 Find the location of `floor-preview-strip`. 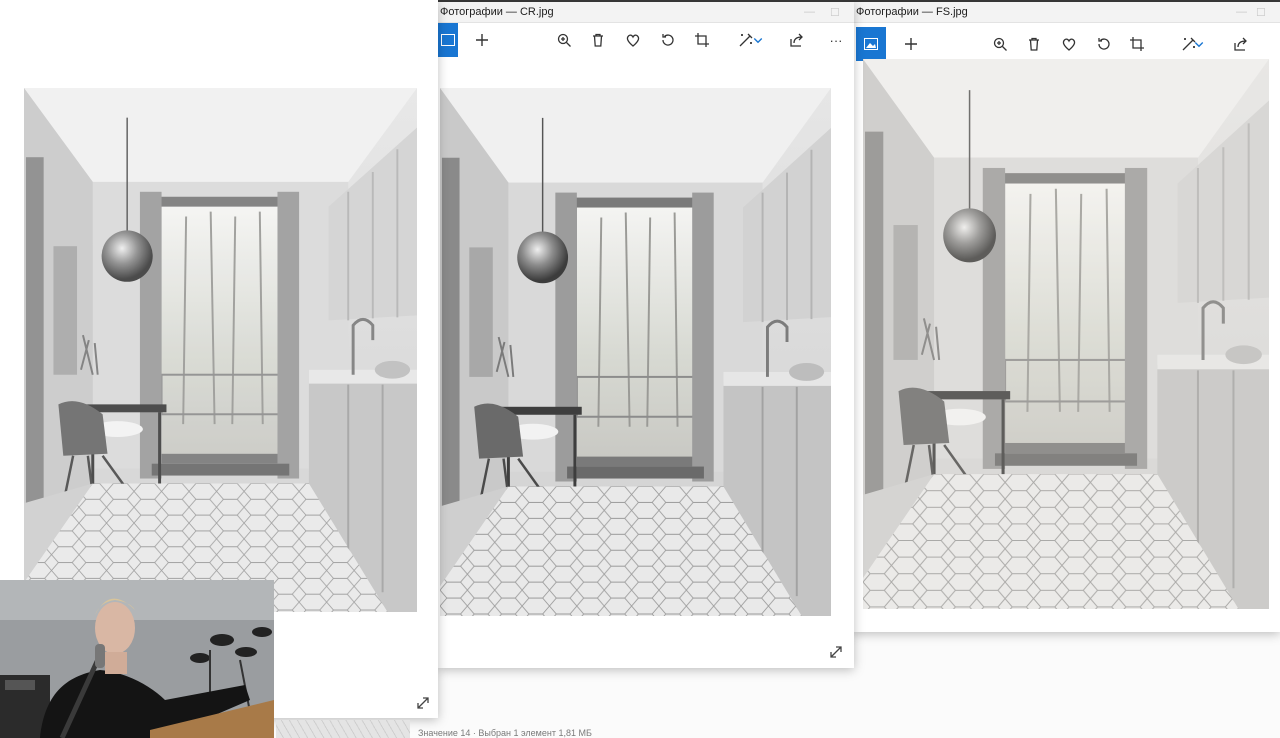

floor-preview-strip is located at coordinates (343, 729).